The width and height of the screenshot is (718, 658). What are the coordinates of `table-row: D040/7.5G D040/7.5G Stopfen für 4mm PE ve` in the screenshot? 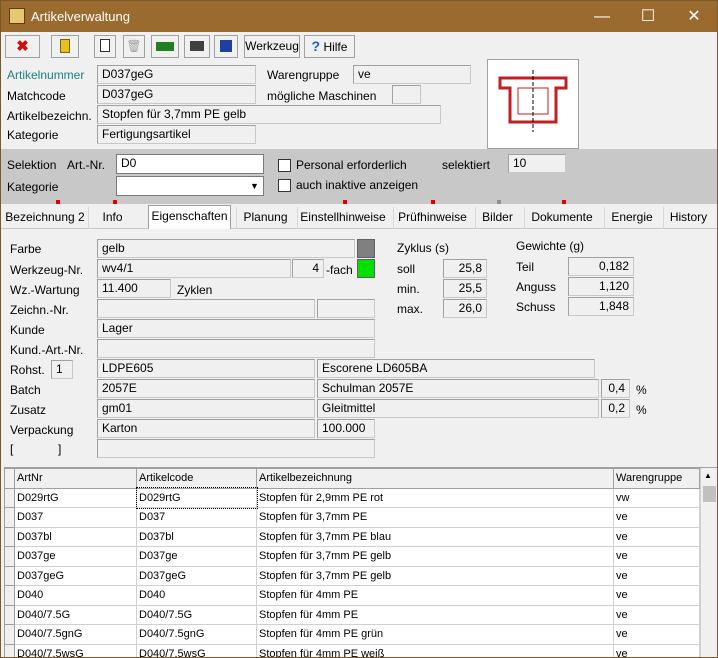 It's located at (352, 614).